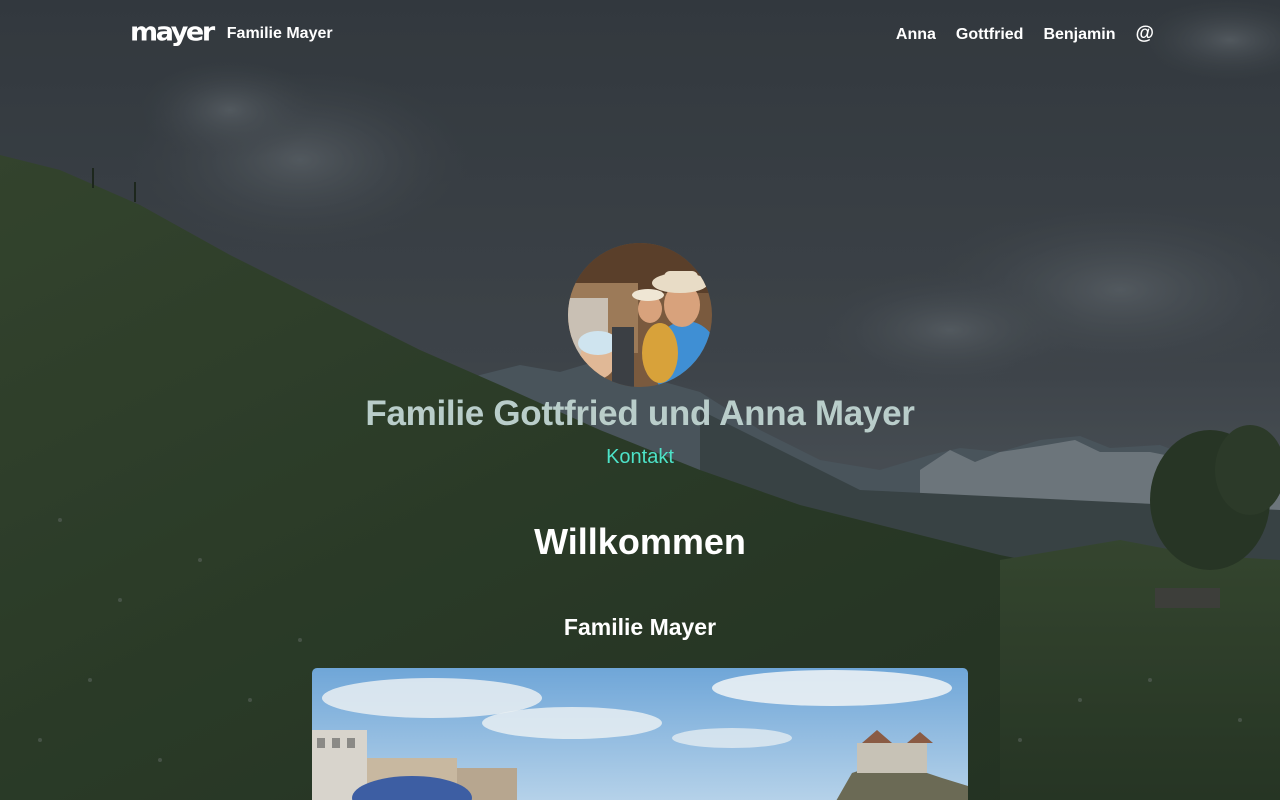  What do you see at coordinates (640, 541) in the screenshot?
I see `section-title: Willkommen` at bounding box center [640, 541].